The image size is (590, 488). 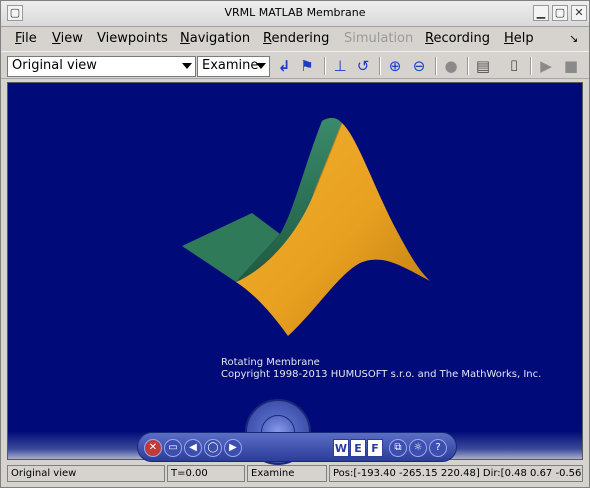 I want to click on return-icon: ↲, so click(x=284, y=66).